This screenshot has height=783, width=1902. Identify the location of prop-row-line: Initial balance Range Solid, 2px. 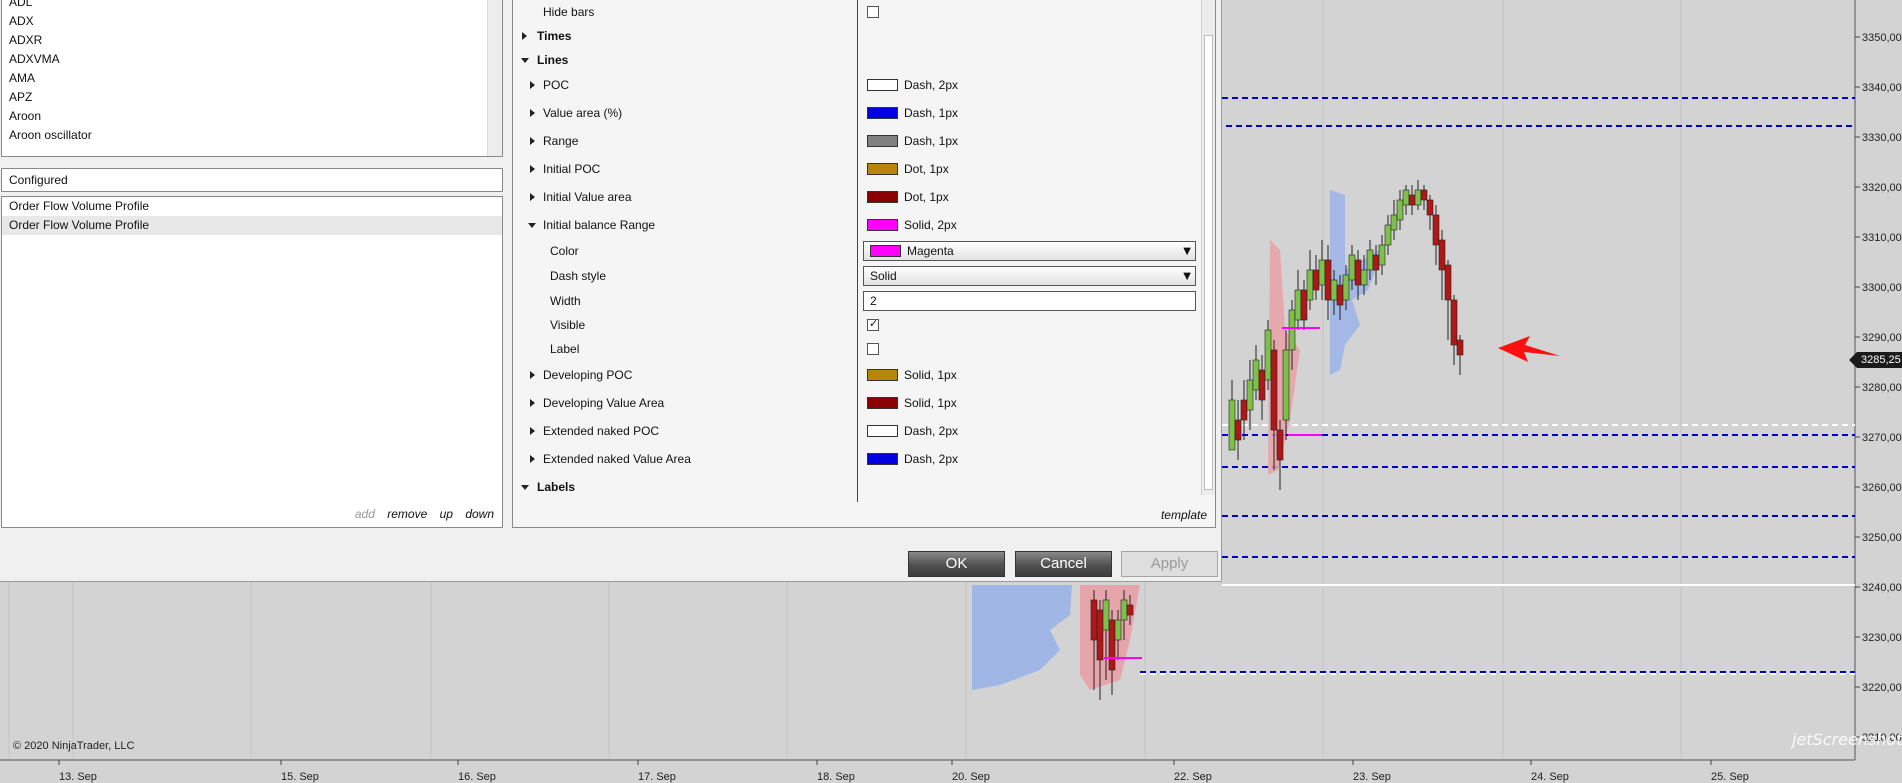
(858, 225).